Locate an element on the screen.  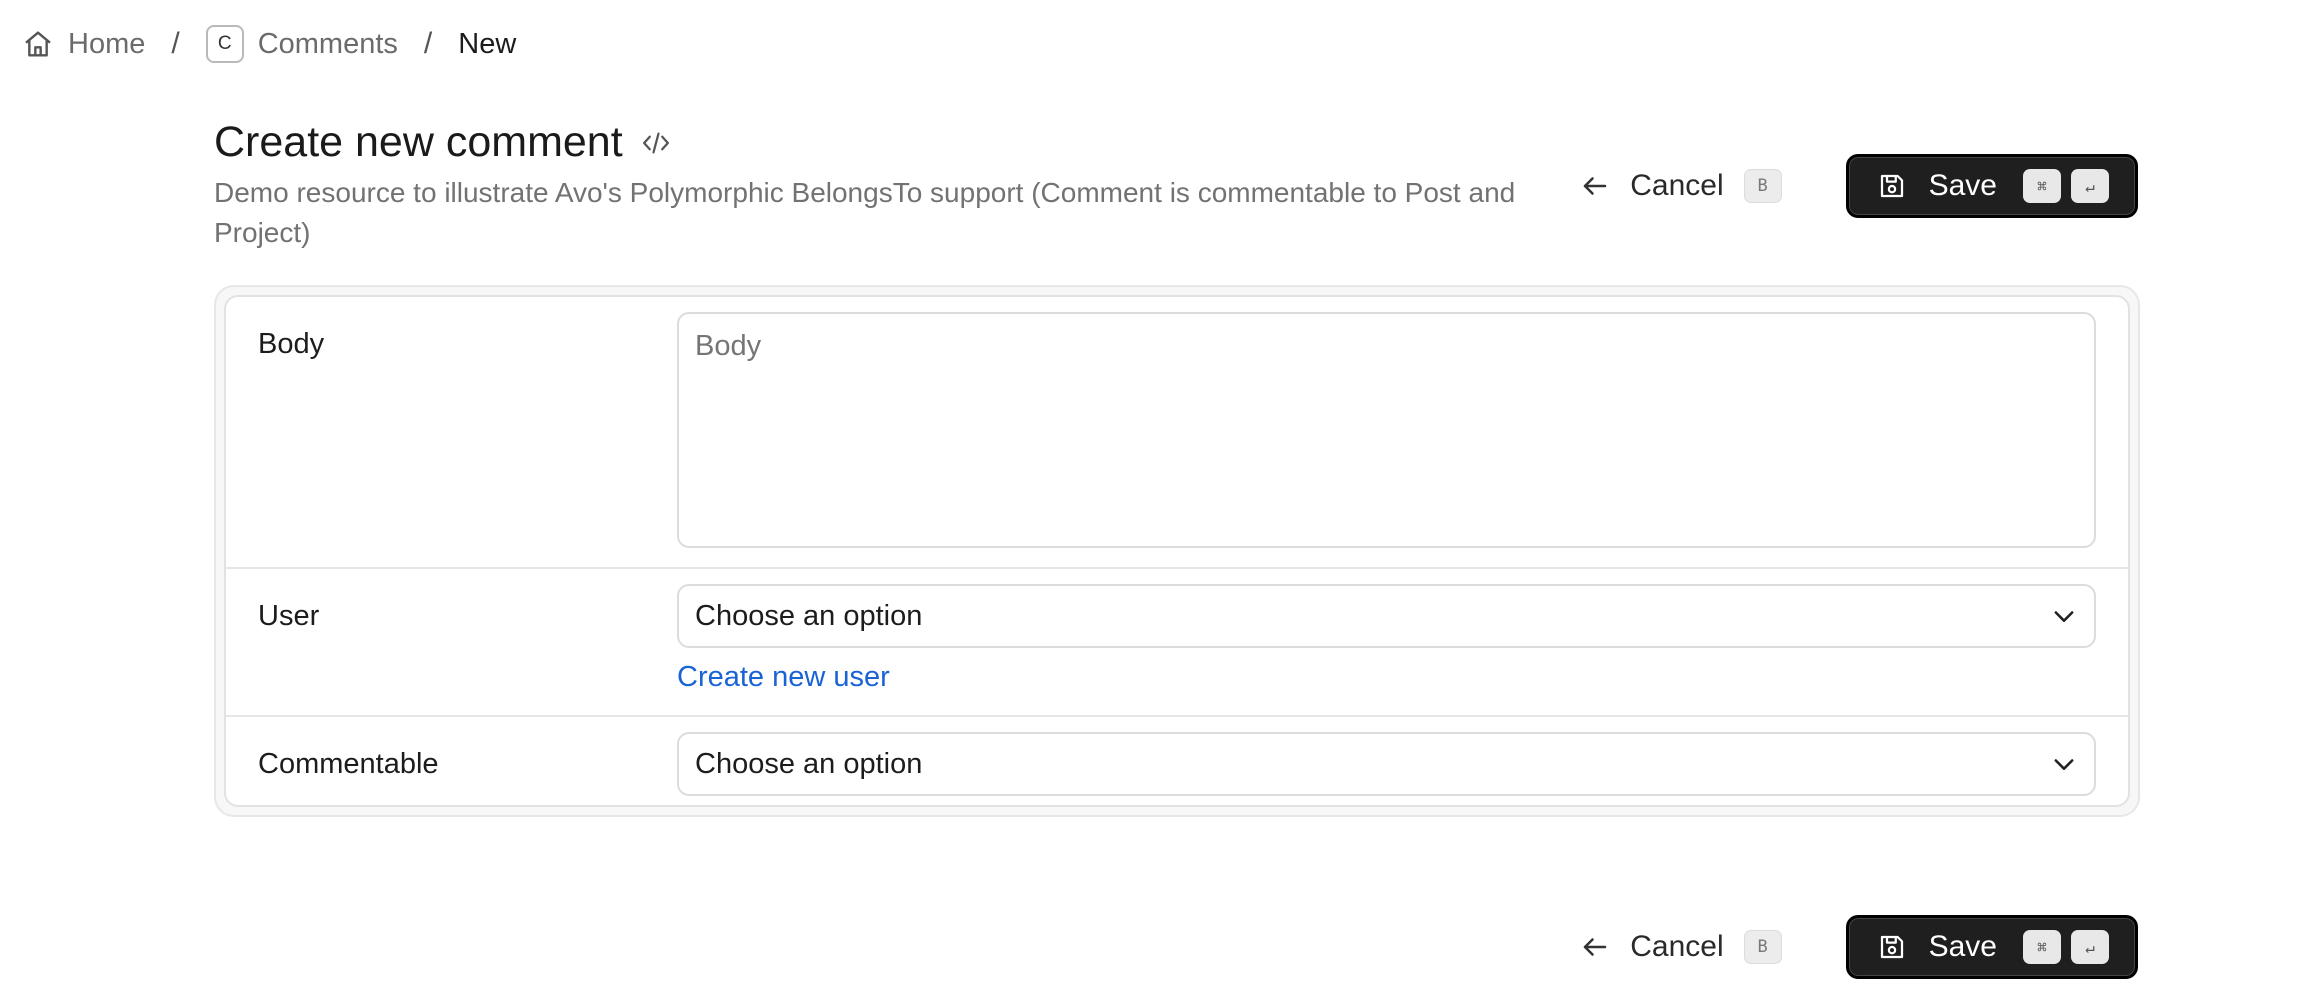
field-row-user: User Choose an option Create new user is located at coordinates (1177, 643).